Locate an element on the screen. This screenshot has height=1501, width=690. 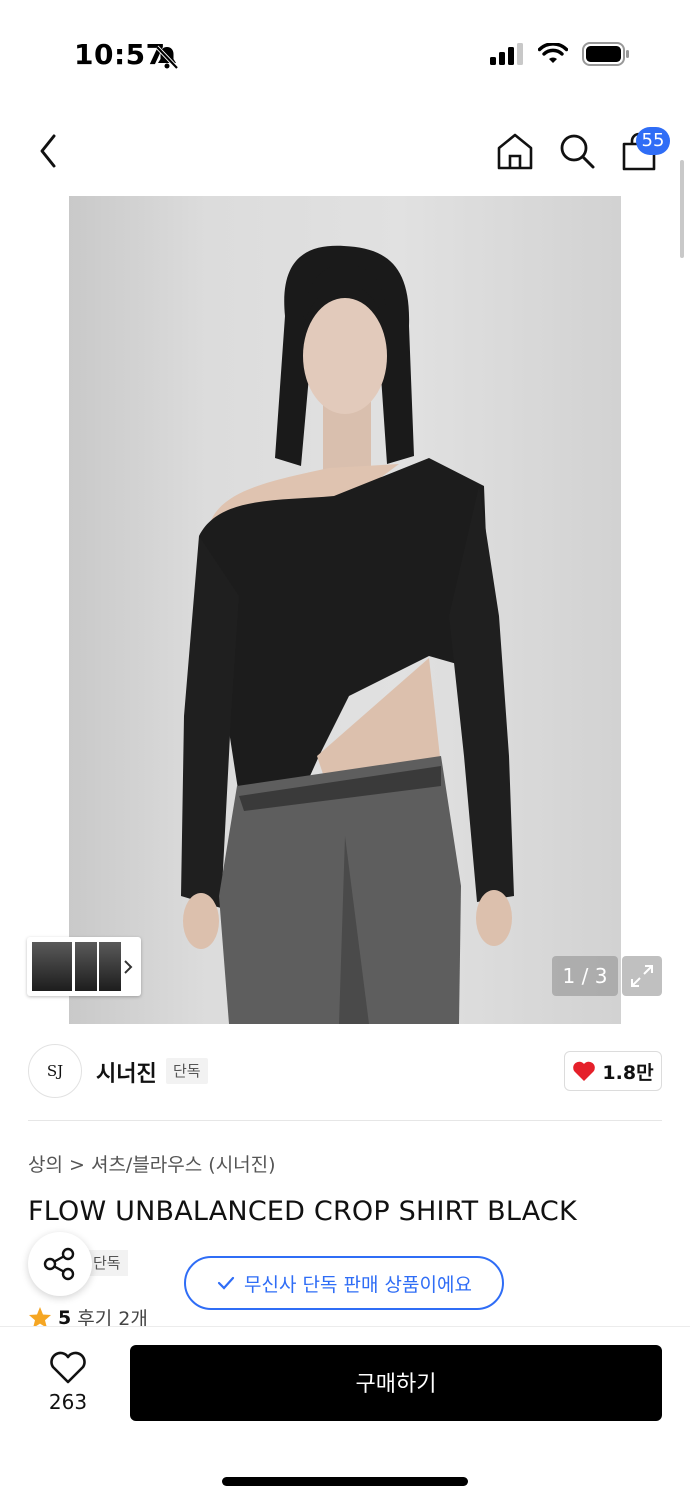
exclusive-notice-text: 무신사 단독 판매 상품이에요 is located at coordinates (358, 1284).